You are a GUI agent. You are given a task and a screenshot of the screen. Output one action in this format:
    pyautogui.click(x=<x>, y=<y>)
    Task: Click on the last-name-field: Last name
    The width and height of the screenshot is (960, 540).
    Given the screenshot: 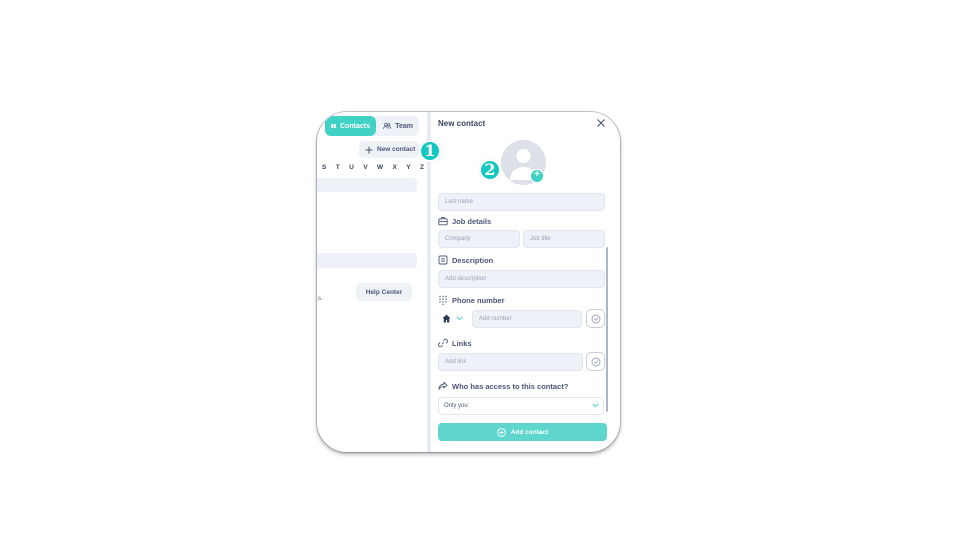 What is the action you would take?
    pyautogui.click(x=521, y=202)
    